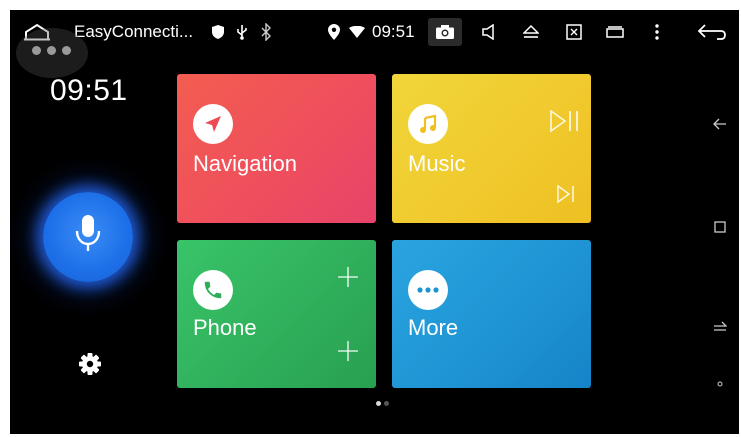 Image resolution: width=741 pixels, height=437 pixels. What do you see at coordinates (213, 290) in the screenshot?
I see `phone-handset-icon` at bounding box center [213, 290].